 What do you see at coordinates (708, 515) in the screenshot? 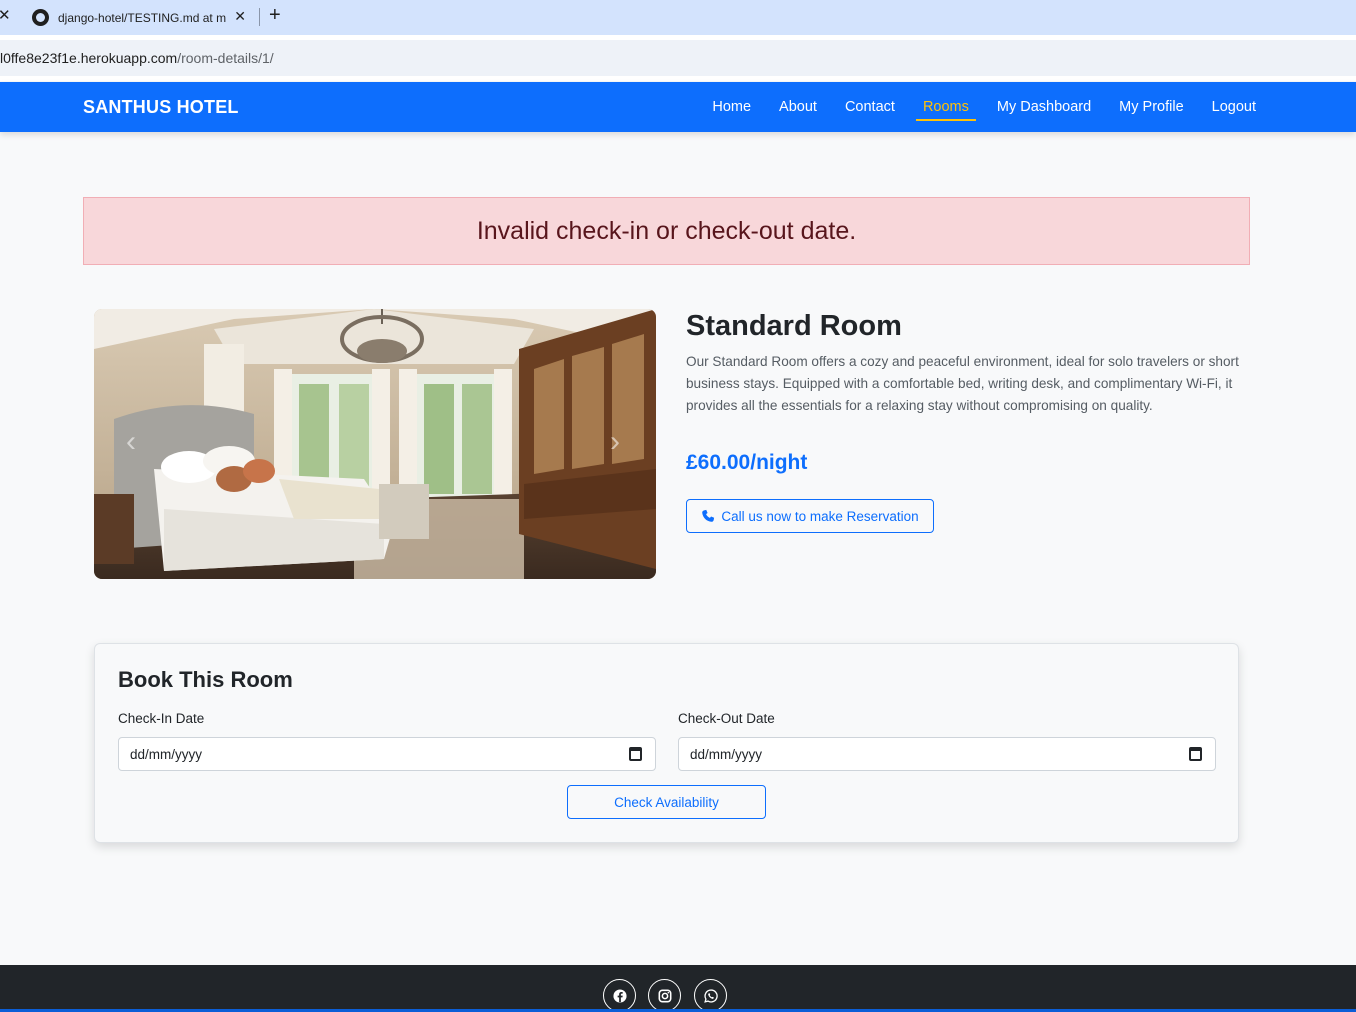
I see `phone-icon` at bounding box center [708, 515].